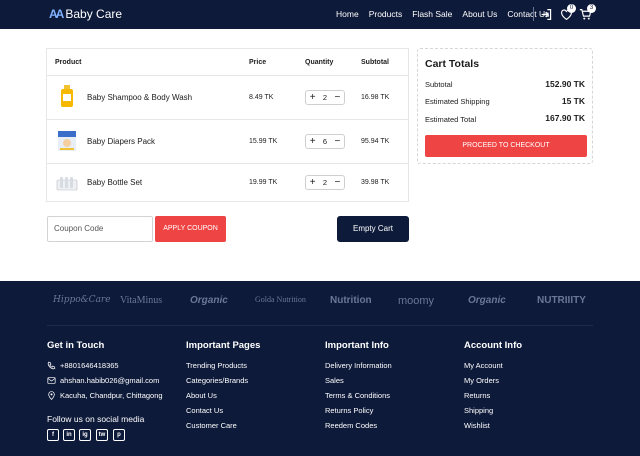 The width and height of the screenshot is (640, 456). What do you see at coordinates (349, 410) in the screenshot?
I see `footer-link-returns-policy: Returns Policy` at bounding box center [349, 410].